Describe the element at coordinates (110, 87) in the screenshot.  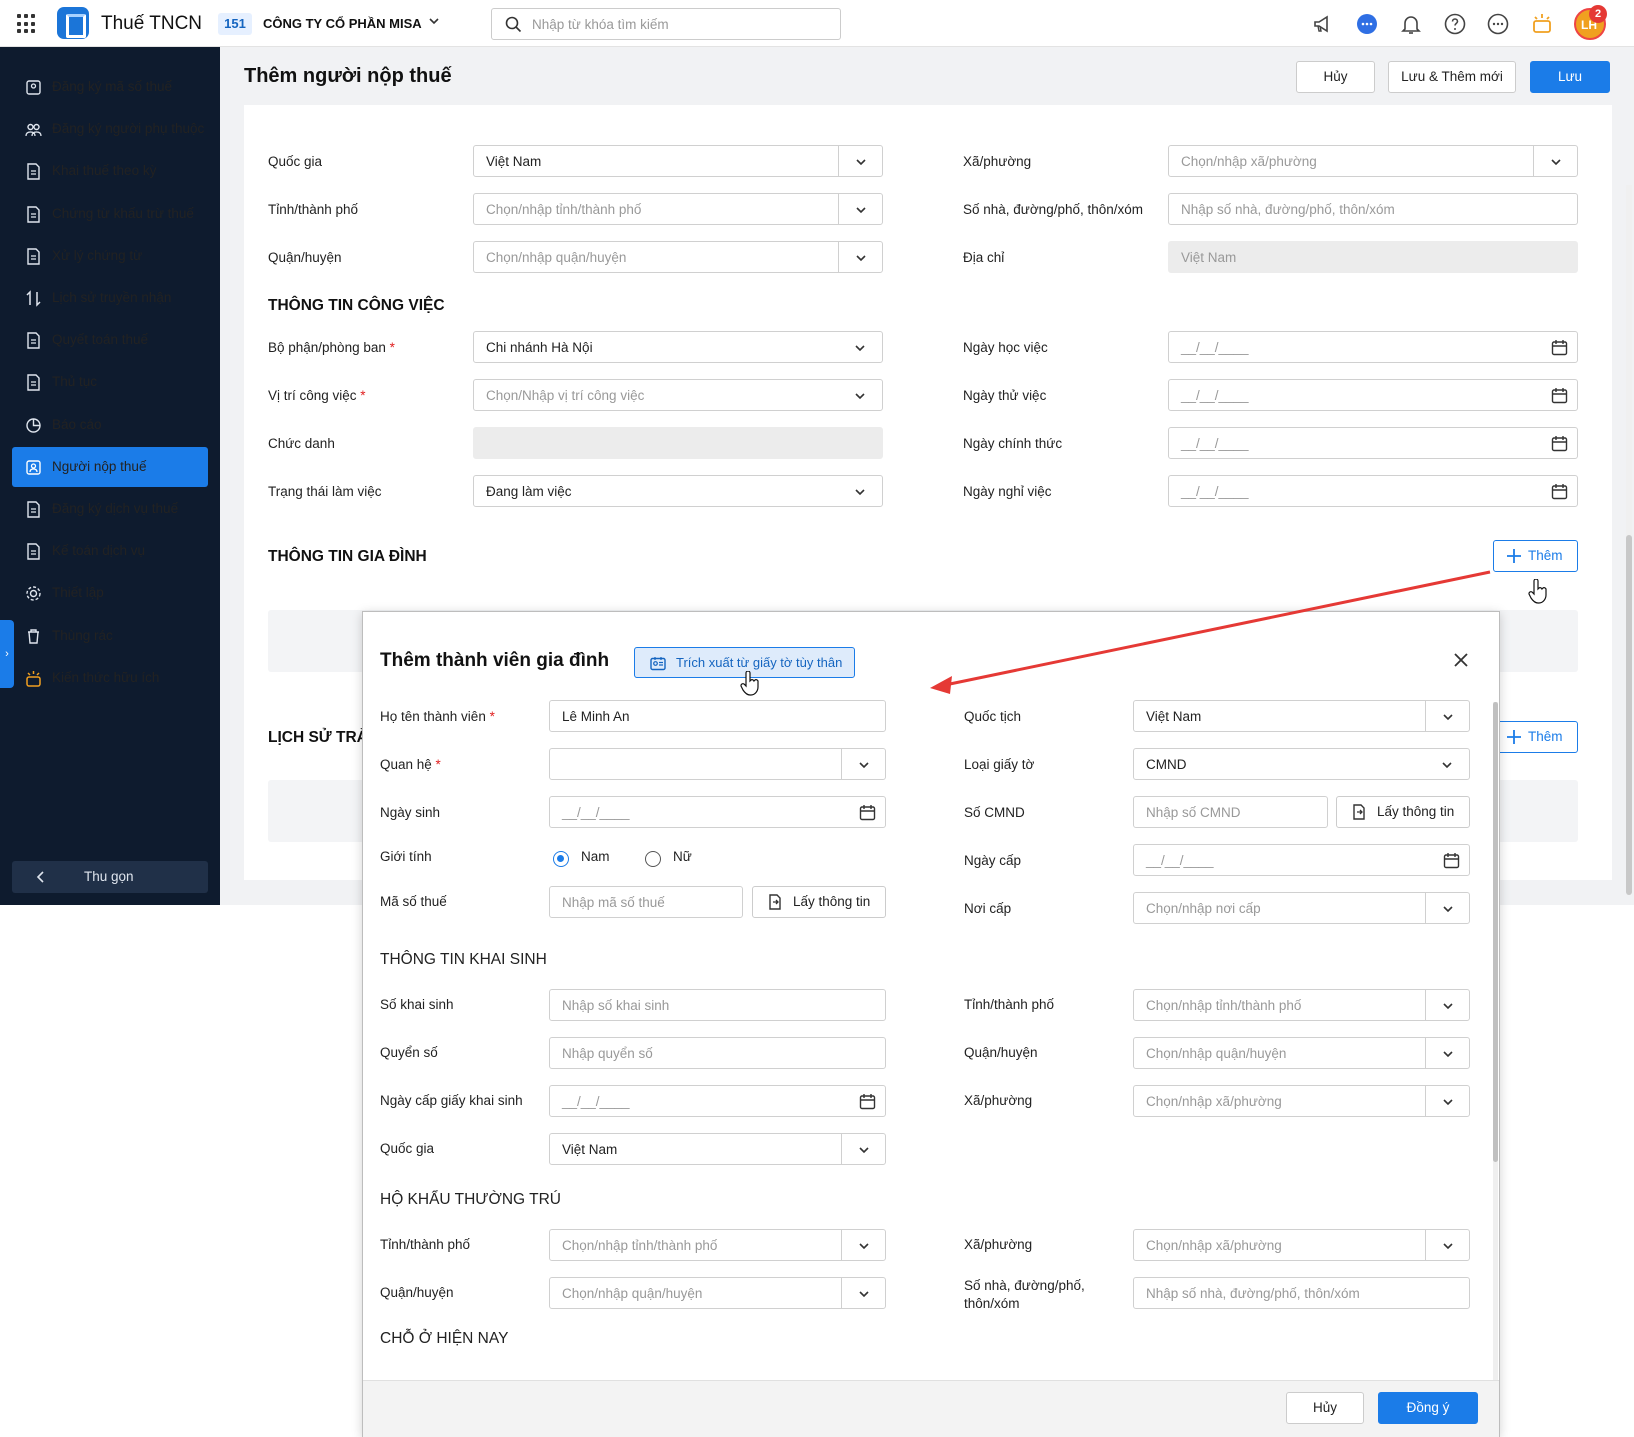
I see `sidebar-item: Đăng ký mã số thuế` at that location.